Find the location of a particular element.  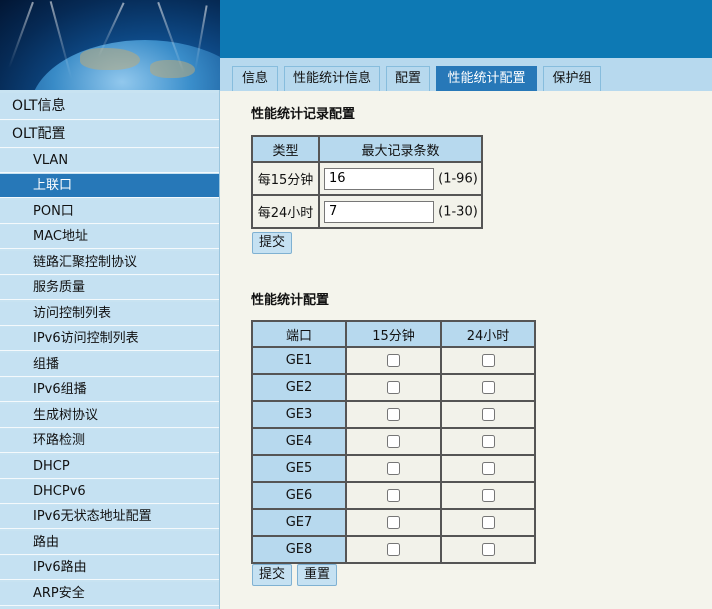

ge8-15min-checkbox is located at coordinates (393, 549).